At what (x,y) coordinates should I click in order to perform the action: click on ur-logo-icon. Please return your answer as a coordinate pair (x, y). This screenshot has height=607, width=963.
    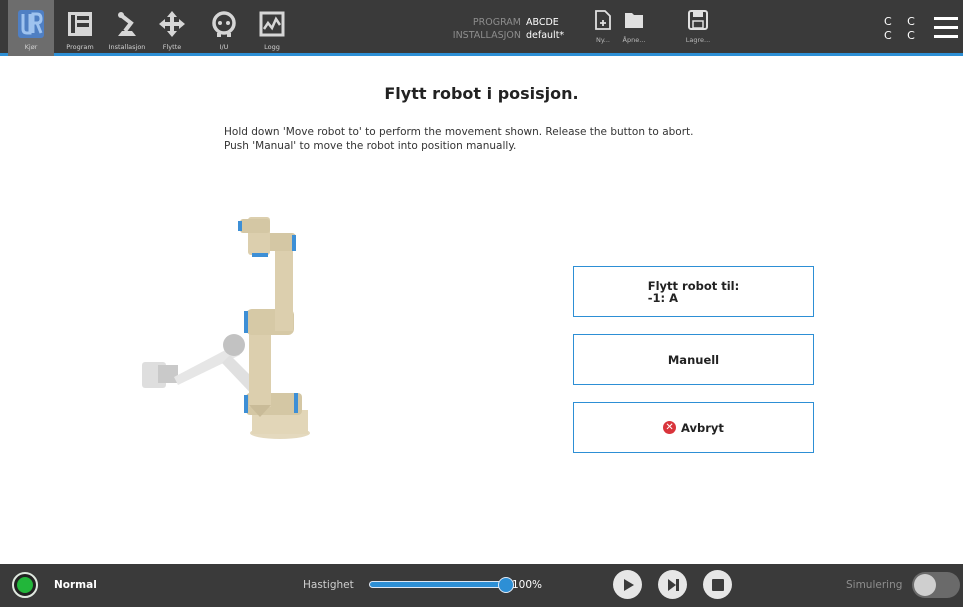
    Looking at the image, I should click on (31, 24).